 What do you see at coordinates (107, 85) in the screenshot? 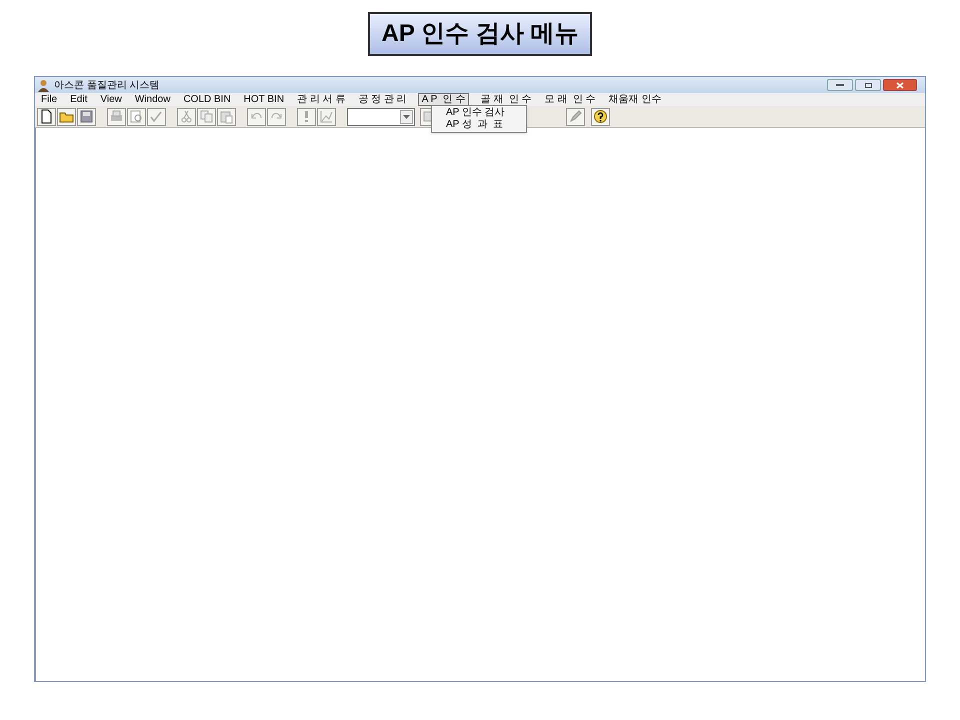
I see `window-title: 아스콘 품질관리 시스템` at bounding box center [107, 85].